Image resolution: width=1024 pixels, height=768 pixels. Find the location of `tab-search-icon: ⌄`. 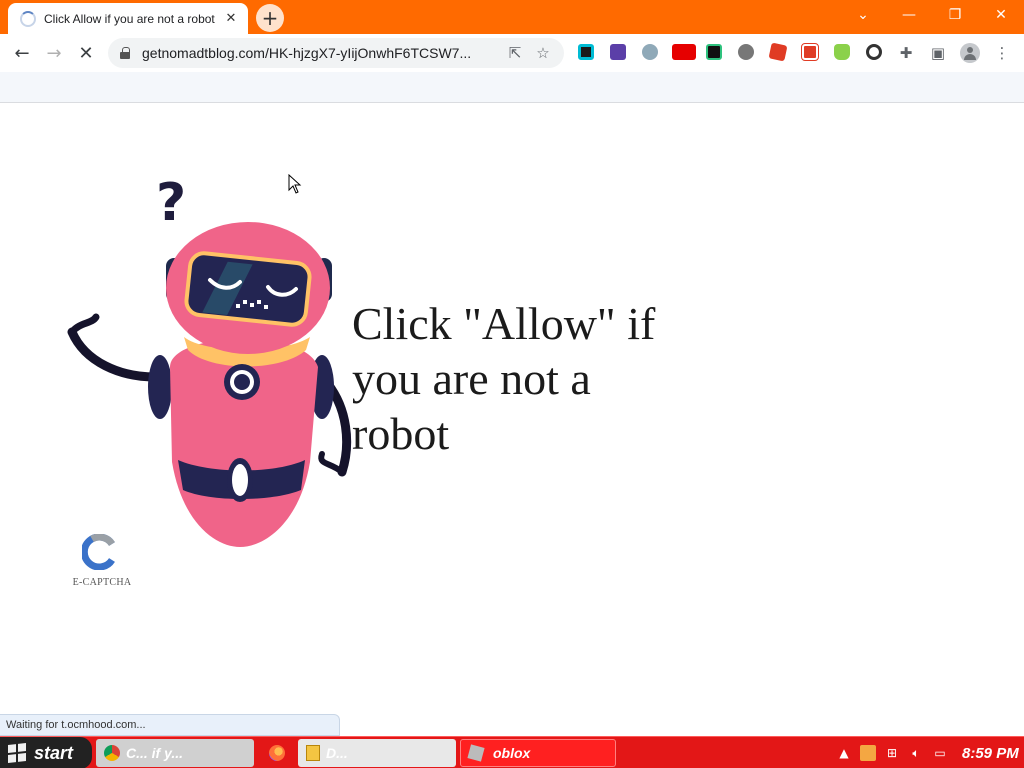

tab-search-icon: ⌄ is located at coordinates (863, 15).